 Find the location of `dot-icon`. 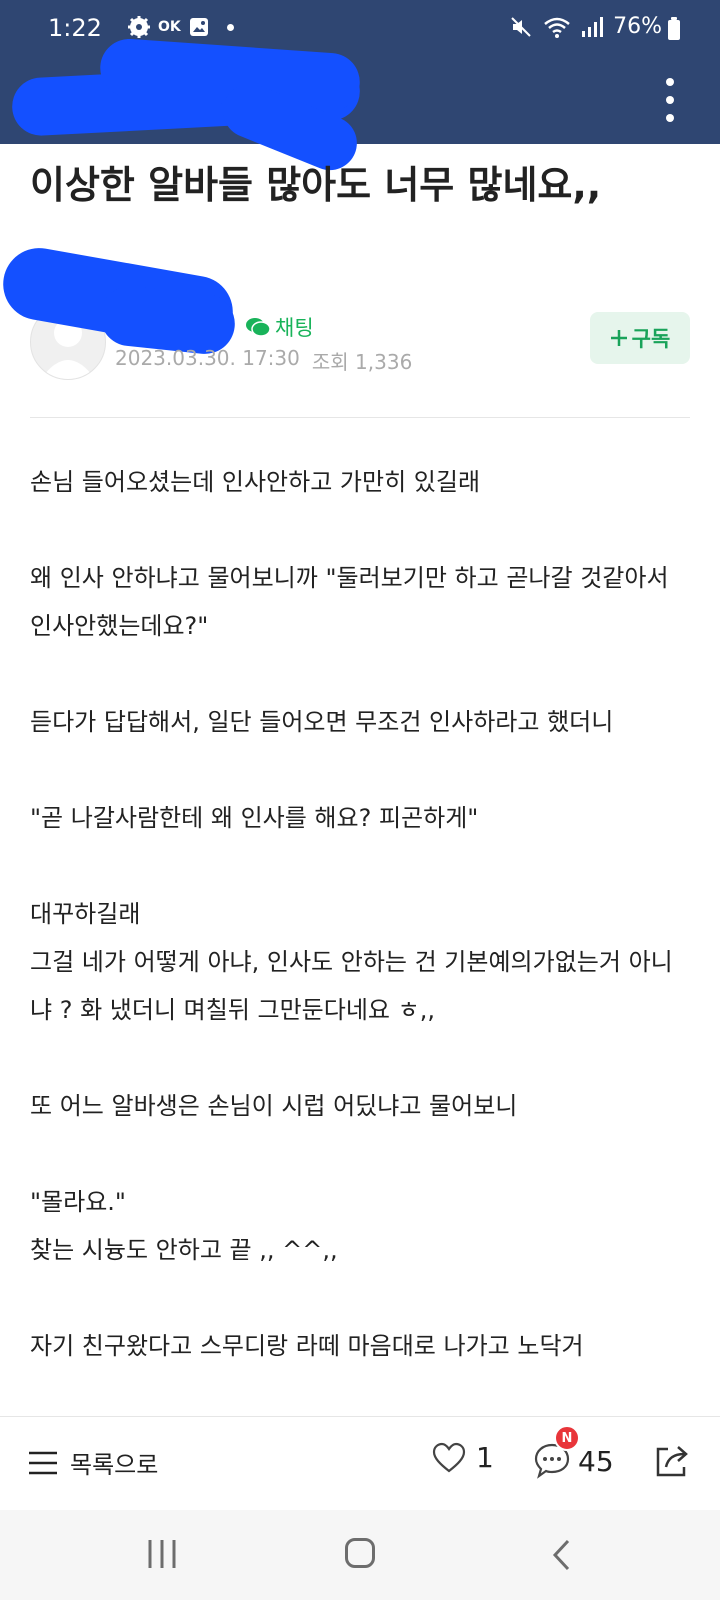

dot-icon is located at coordinates (230, 27).